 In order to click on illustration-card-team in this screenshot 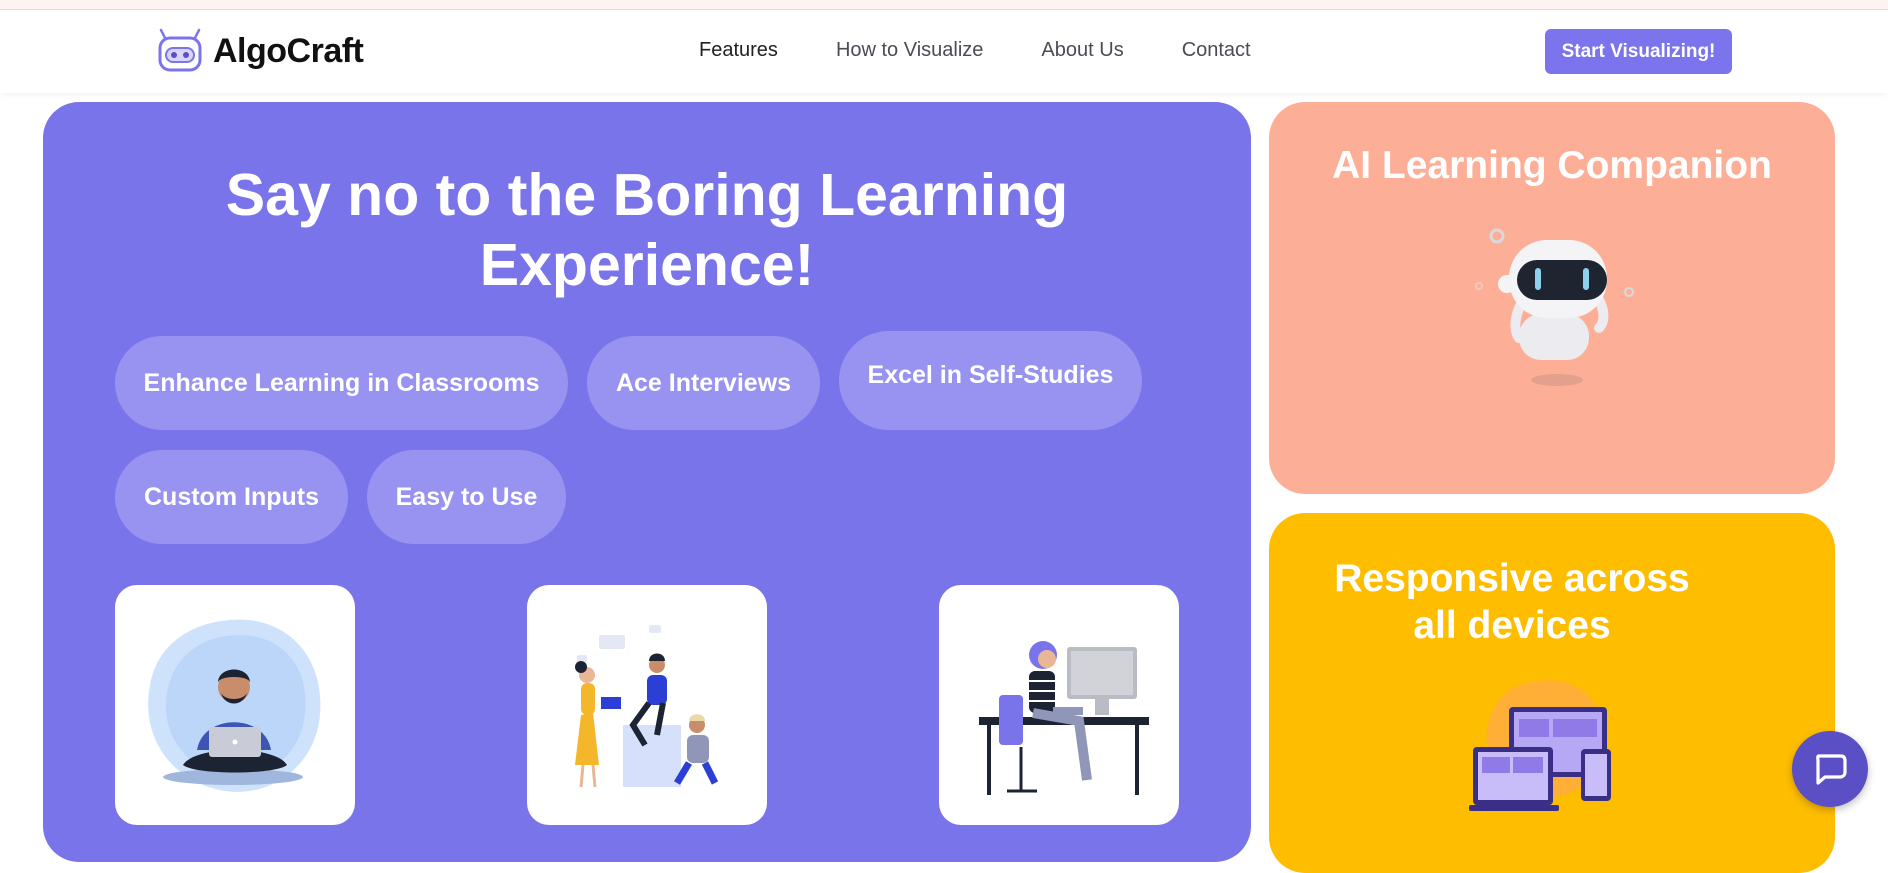, I will do `click(647, 705)`.